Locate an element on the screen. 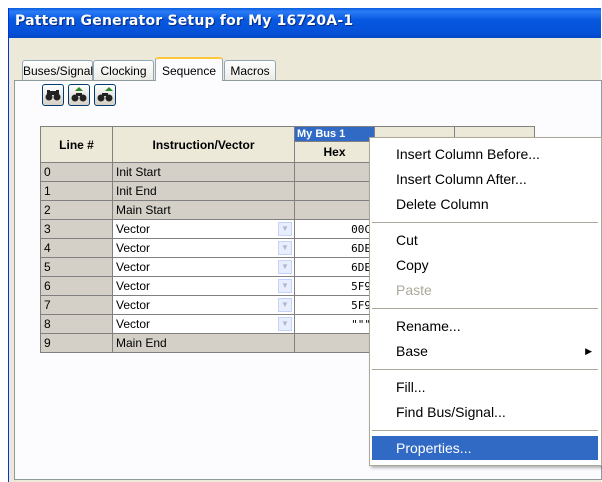 This screenshot has width=602, height=482. column-header-line: Line # is located at coordinates (76, 144).